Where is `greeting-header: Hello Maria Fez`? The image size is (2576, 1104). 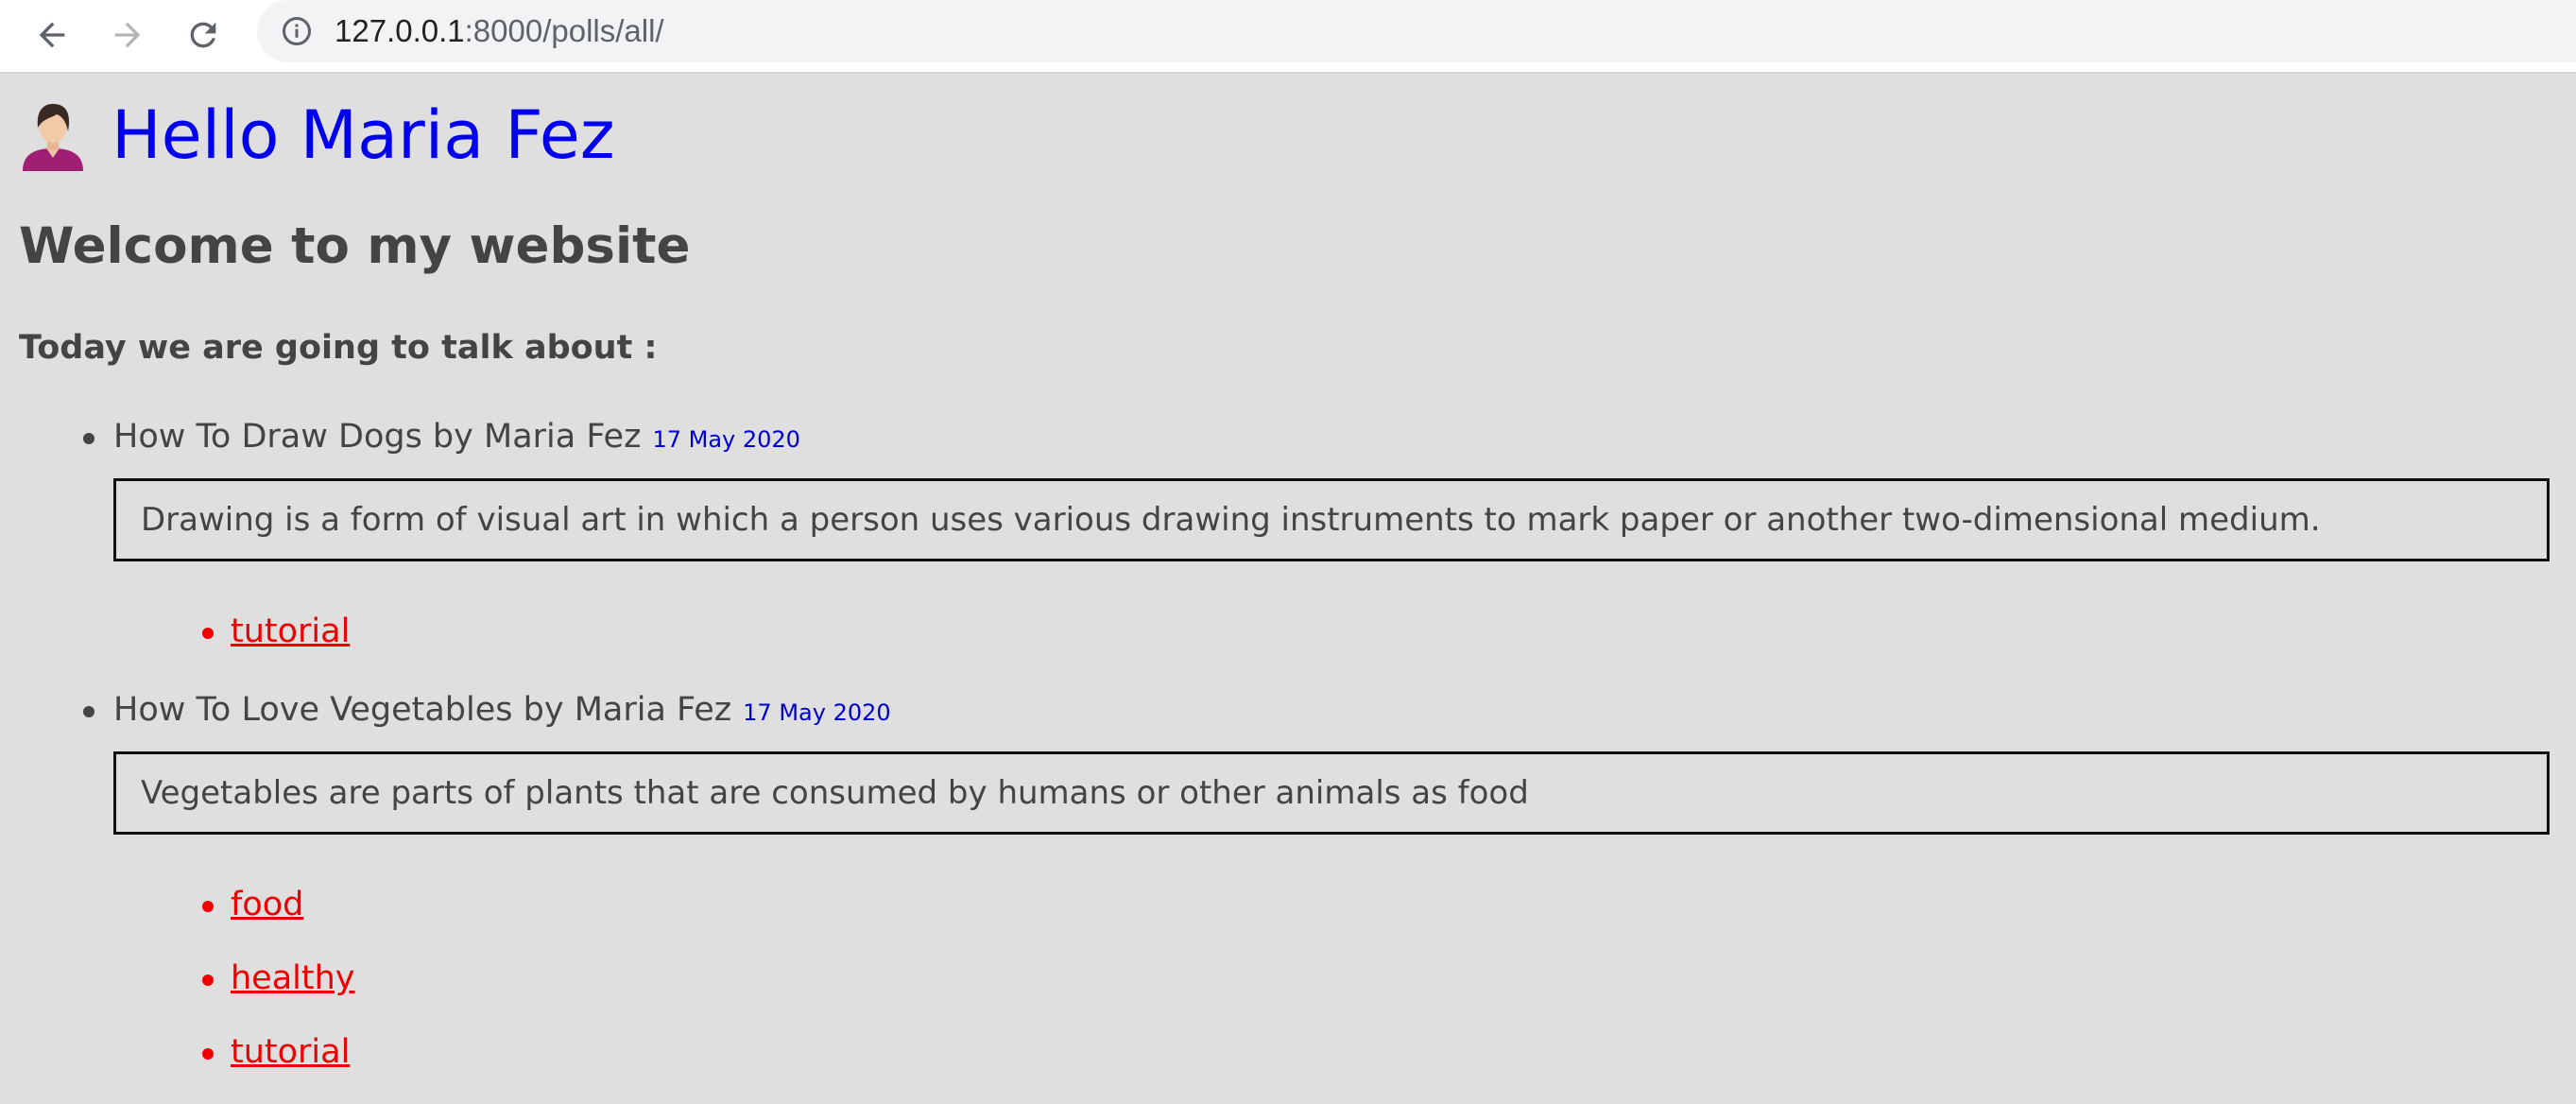 greeting-header: Hello Maria Fez is located at coordinates (317, 135).